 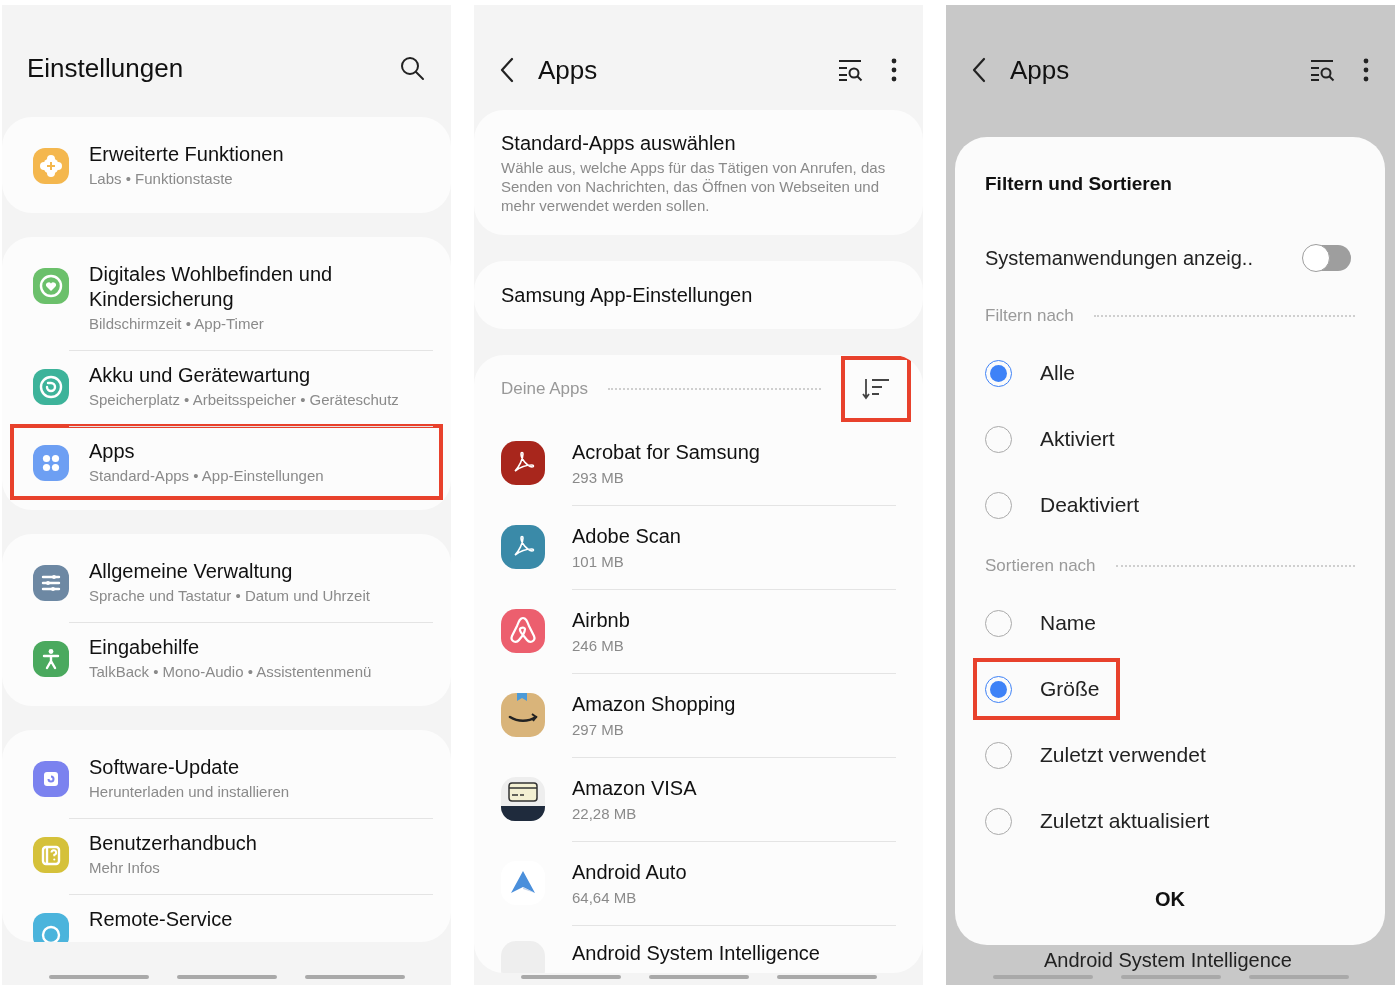 I want to click on settings-item: Apps Standard-Apps • App-Einstellungen, so click(x=226, y=462).